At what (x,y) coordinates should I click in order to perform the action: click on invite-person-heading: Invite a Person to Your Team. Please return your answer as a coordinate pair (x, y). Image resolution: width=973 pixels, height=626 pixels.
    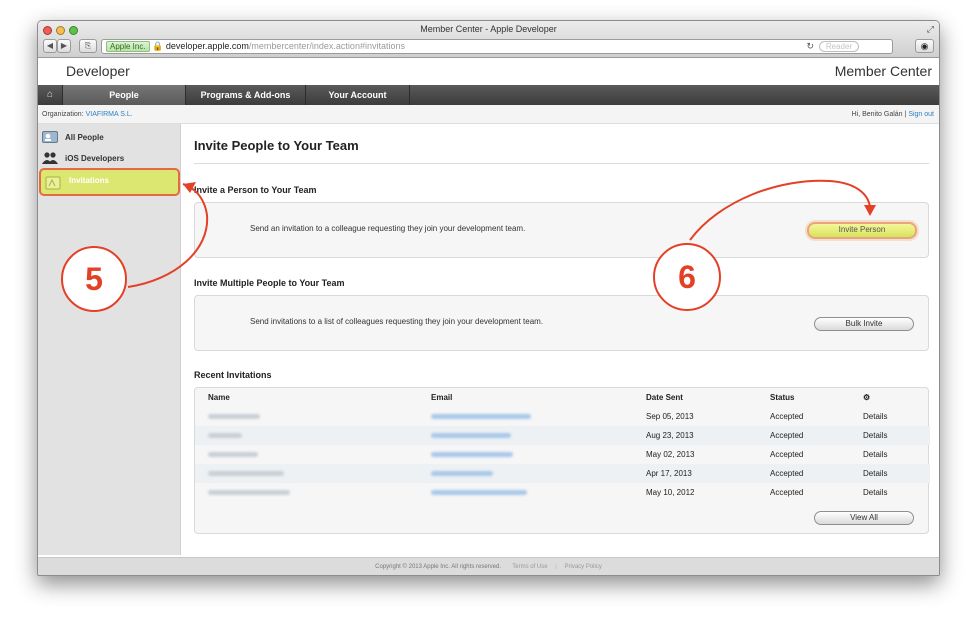
    Looking at the image, I should click on (255, 190).